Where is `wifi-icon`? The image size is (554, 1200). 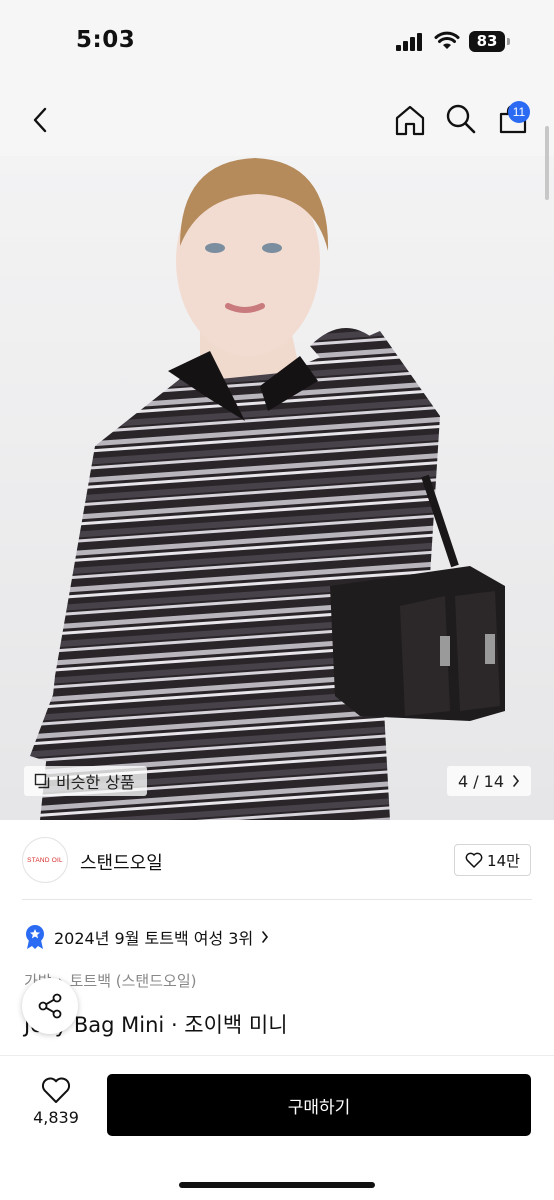
wifi-icon is located at coordinates (447, 40).